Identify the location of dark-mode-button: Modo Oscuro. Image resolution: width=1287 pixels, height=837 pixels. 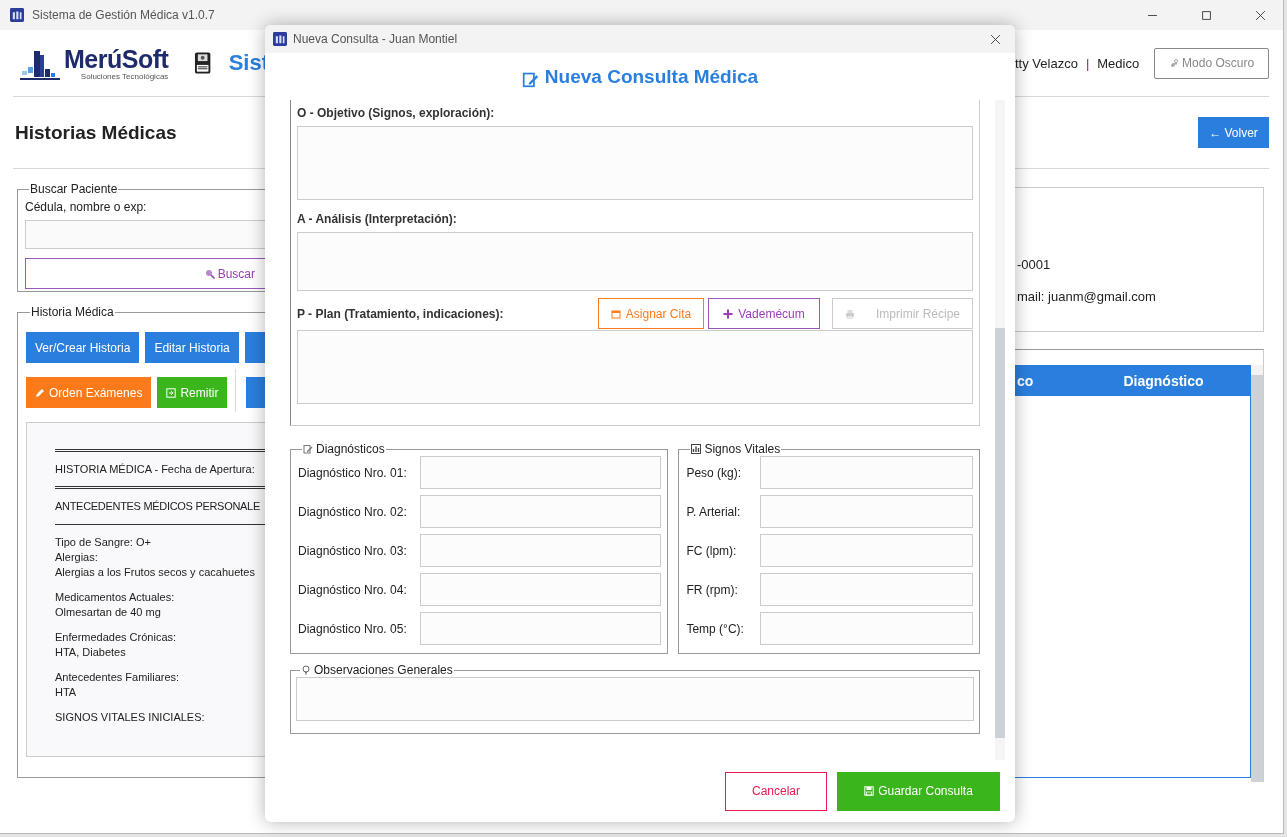
(1211, 63).